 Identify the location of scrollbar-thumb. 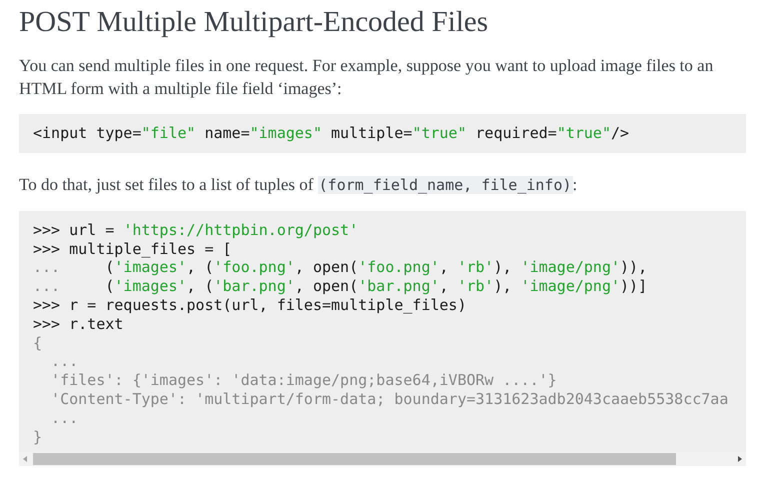
(354, 459).